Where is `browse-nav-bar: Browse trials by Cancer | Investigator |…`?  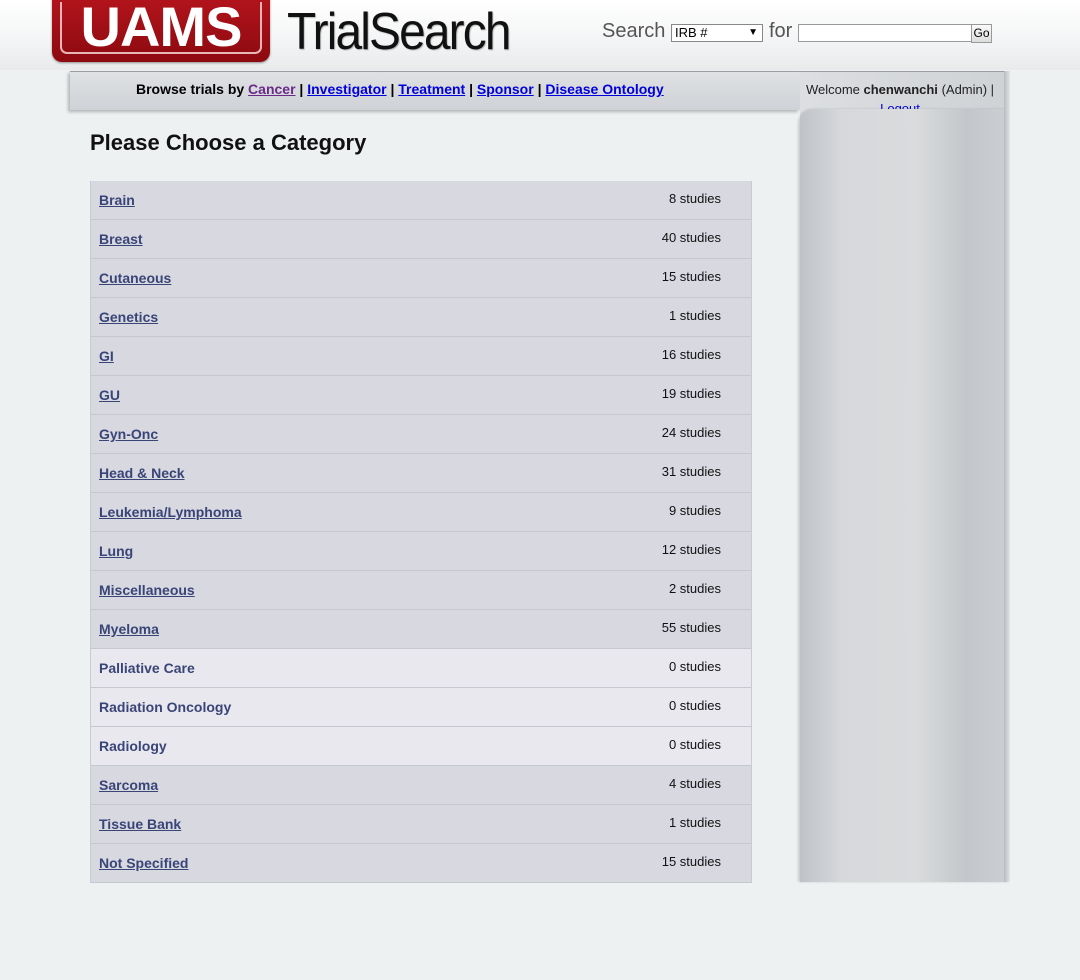
browse-nav-bar: Browse trials by Cancer | Investigator |… is located at coordinates (435, 90).